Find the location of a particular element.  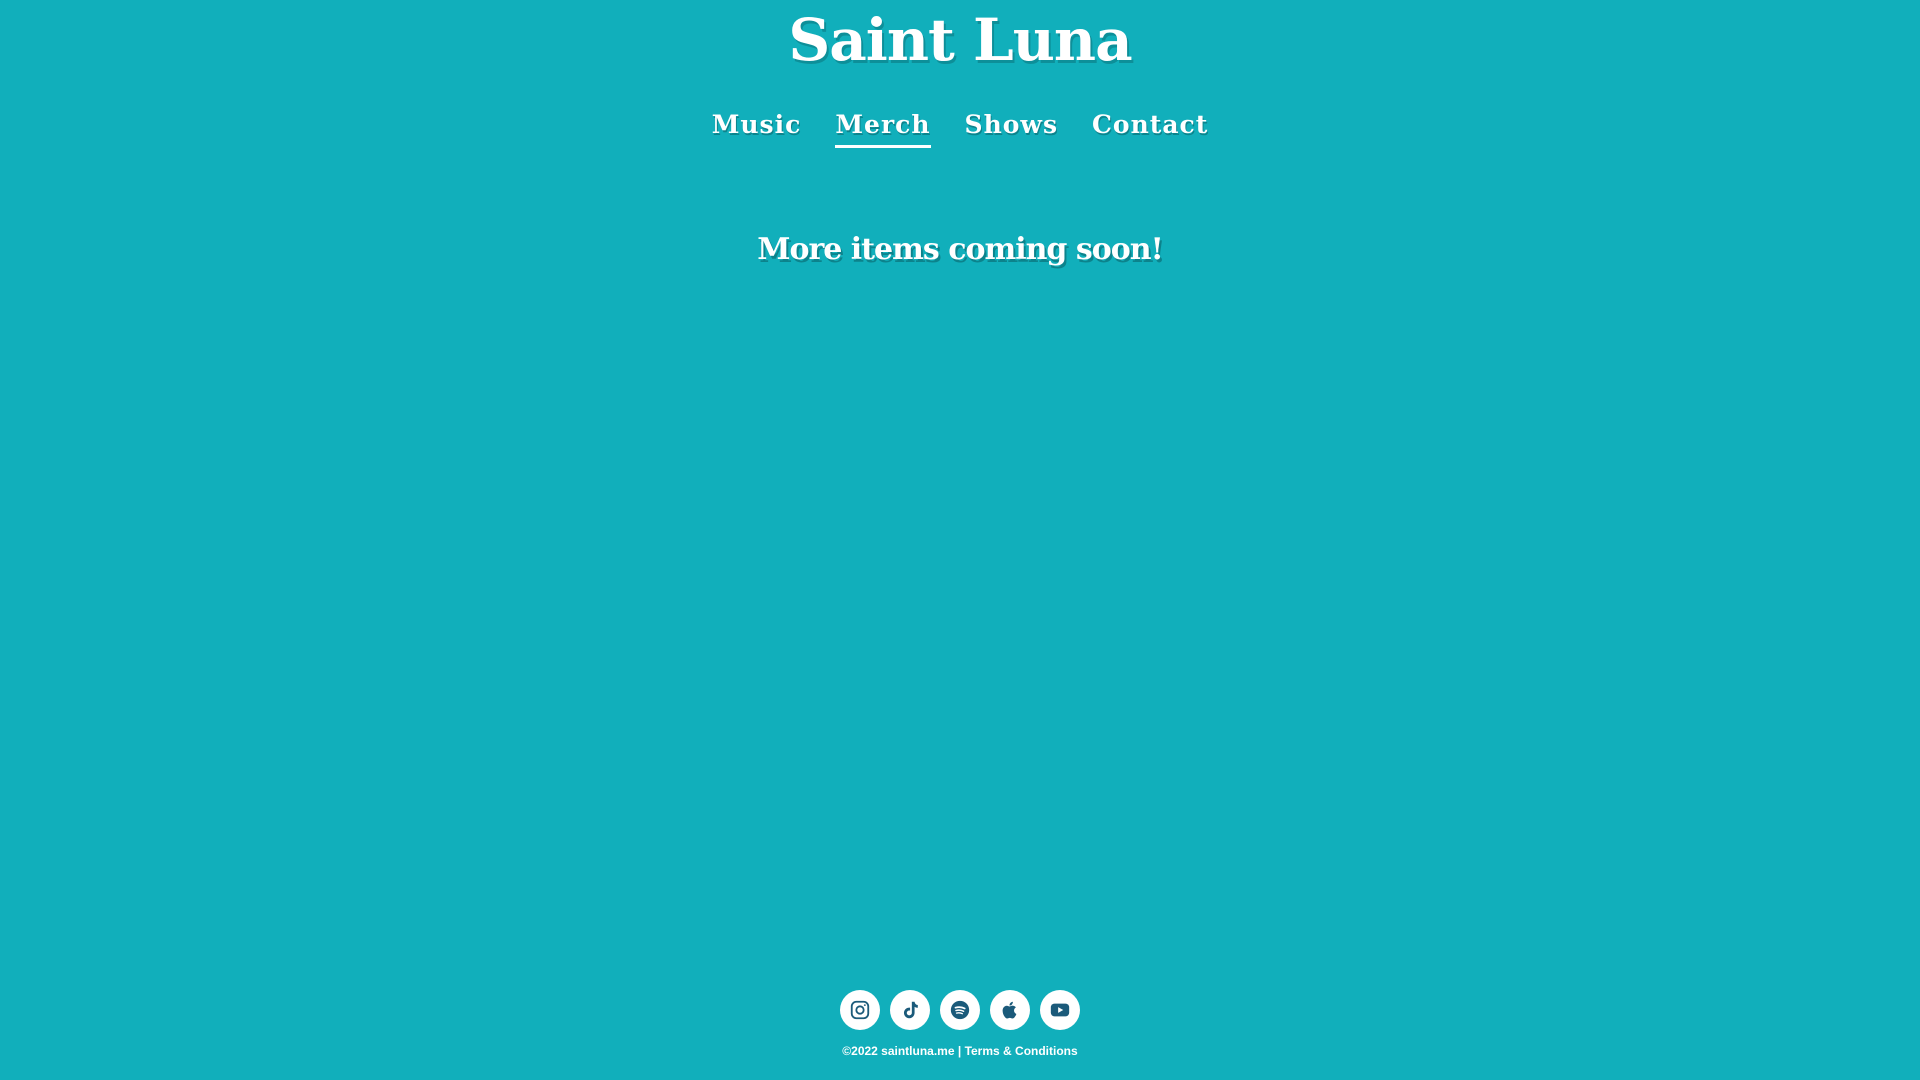

coming-soon-notice: More items coming soon! is located at coordinates (960, 249).